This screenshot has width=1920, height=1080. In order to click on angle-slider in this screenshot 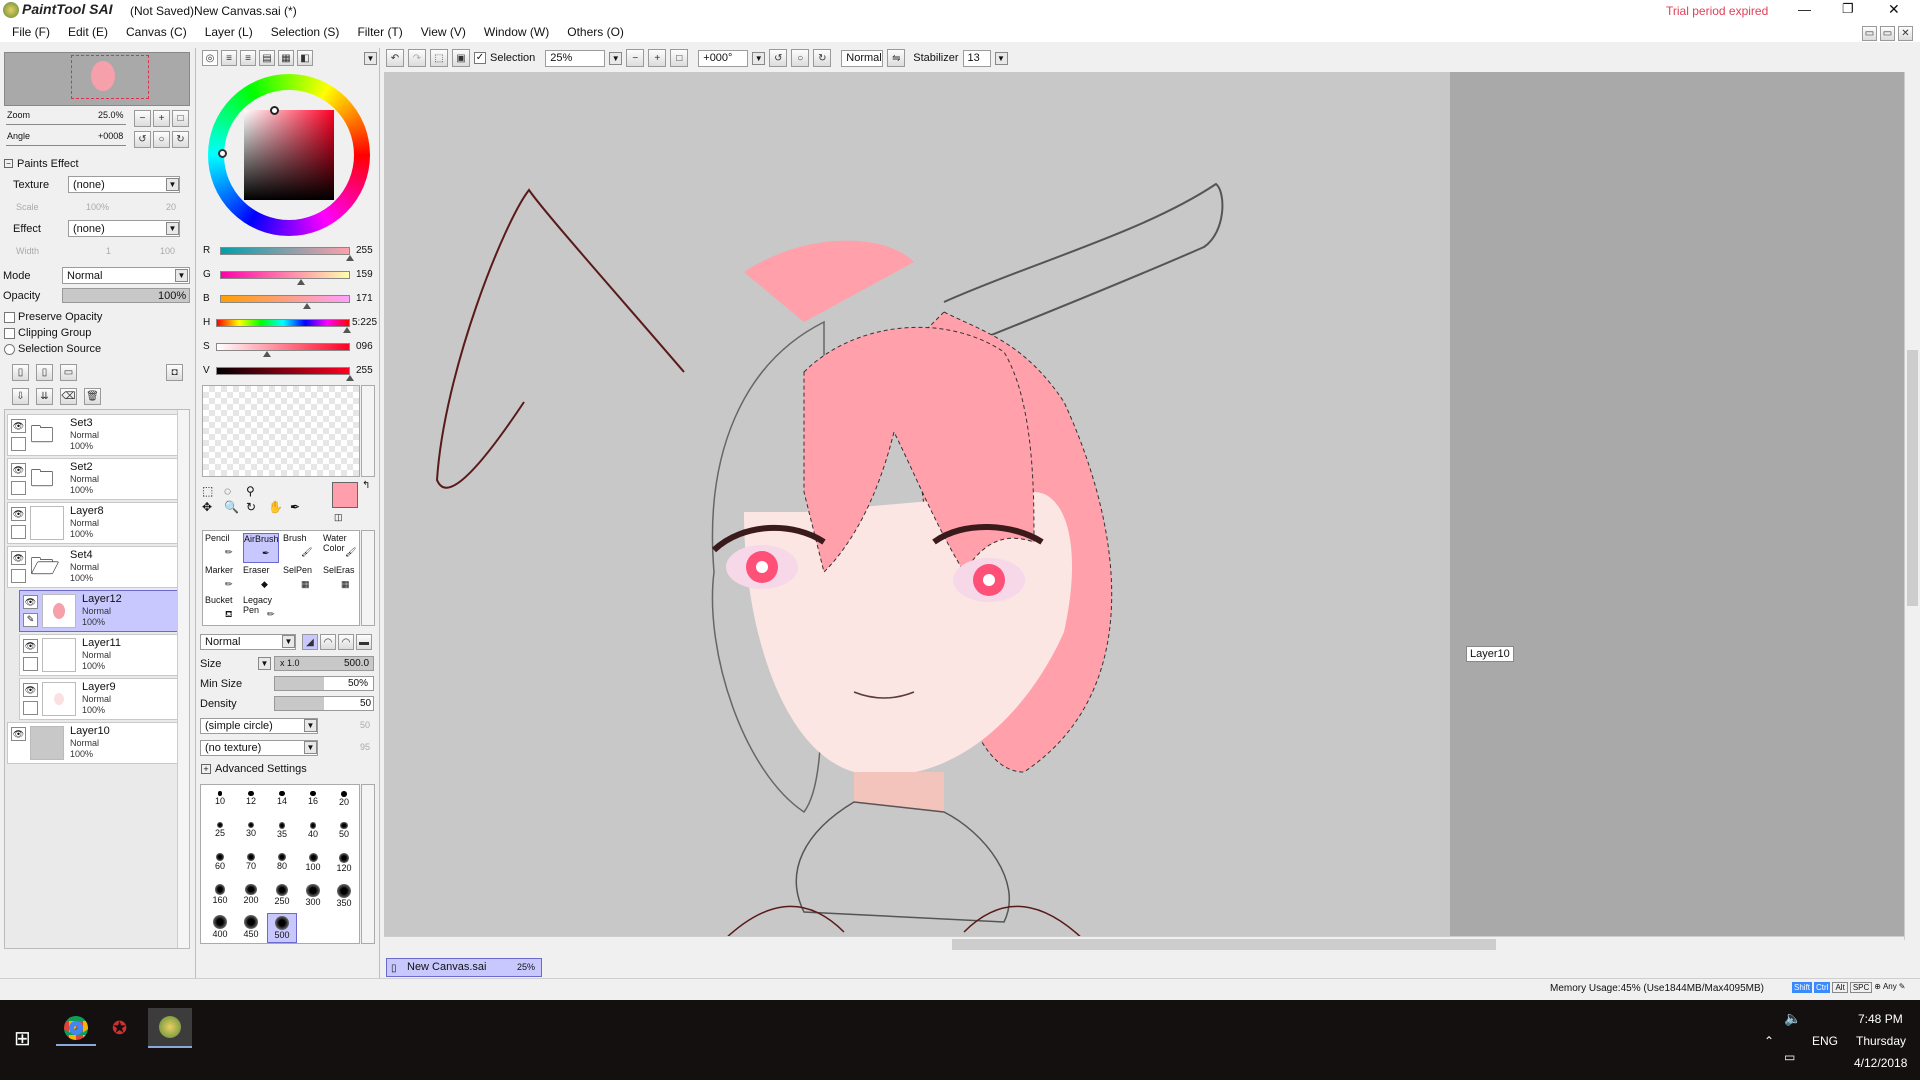, I will do `click(66, 144)`.